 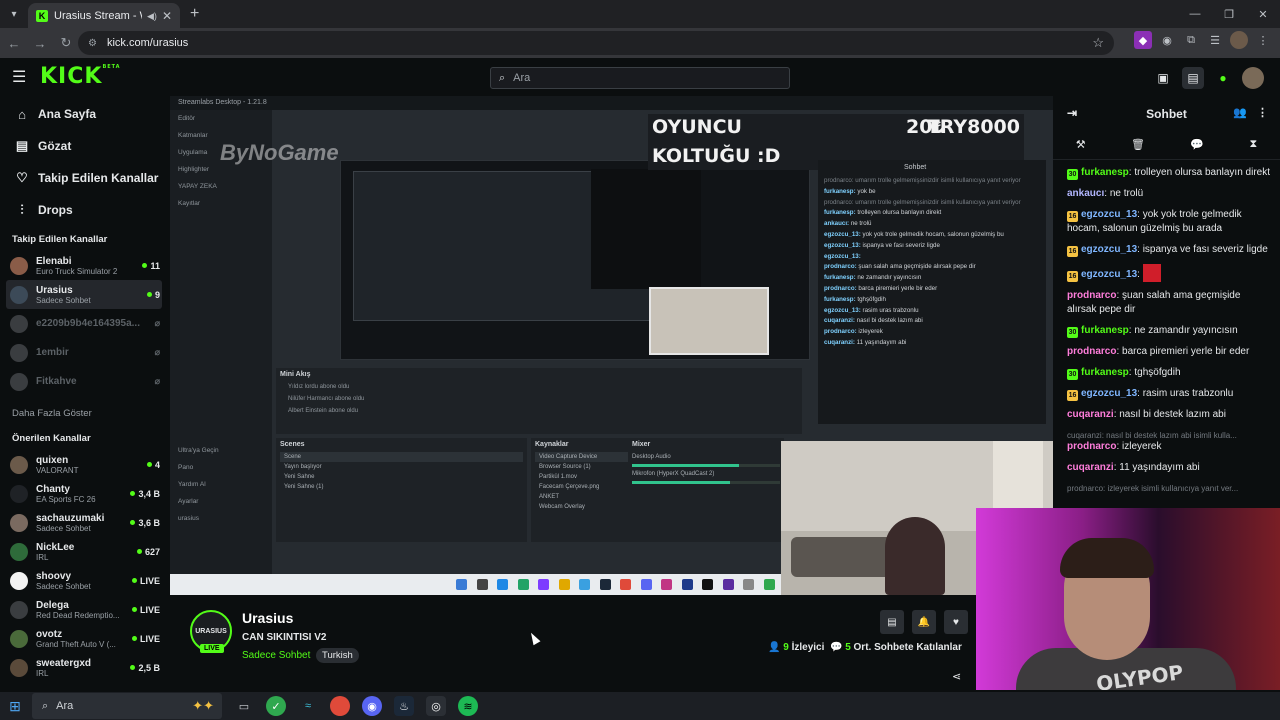 What do you see at coordinates (244, 706) in the screenshot?
I see `task-view-icon: ▭` at bounding box center [244, 706].